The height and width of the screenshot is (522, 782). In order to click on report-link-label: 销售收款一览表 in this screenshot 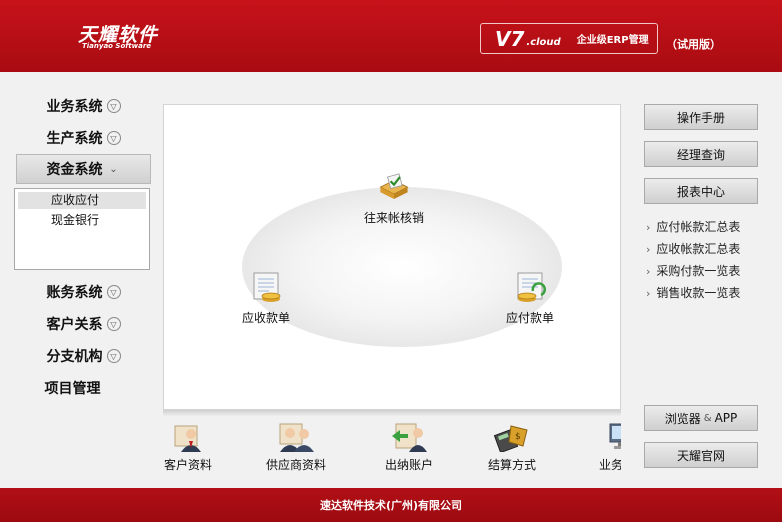, I will do `click(698, 293)`.